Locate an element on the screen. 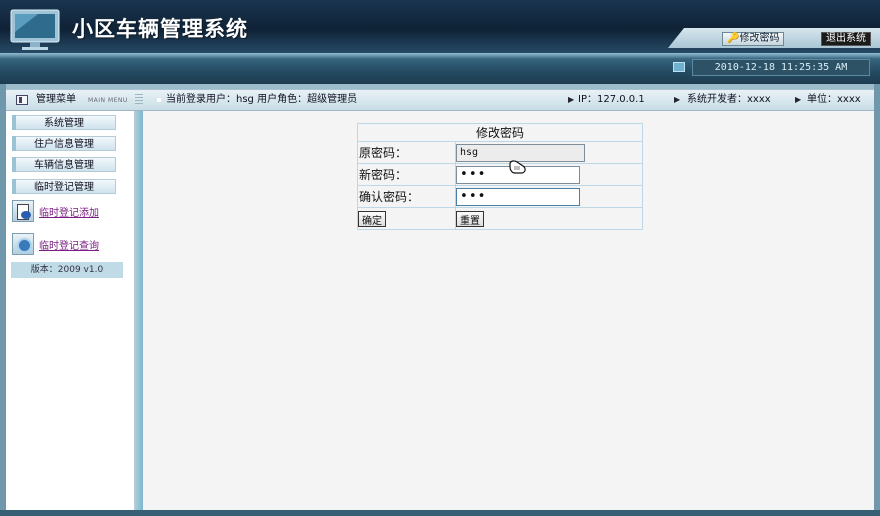 The image size is (880, 516). reset-button: 重置 is located at coordinates (470, 218).